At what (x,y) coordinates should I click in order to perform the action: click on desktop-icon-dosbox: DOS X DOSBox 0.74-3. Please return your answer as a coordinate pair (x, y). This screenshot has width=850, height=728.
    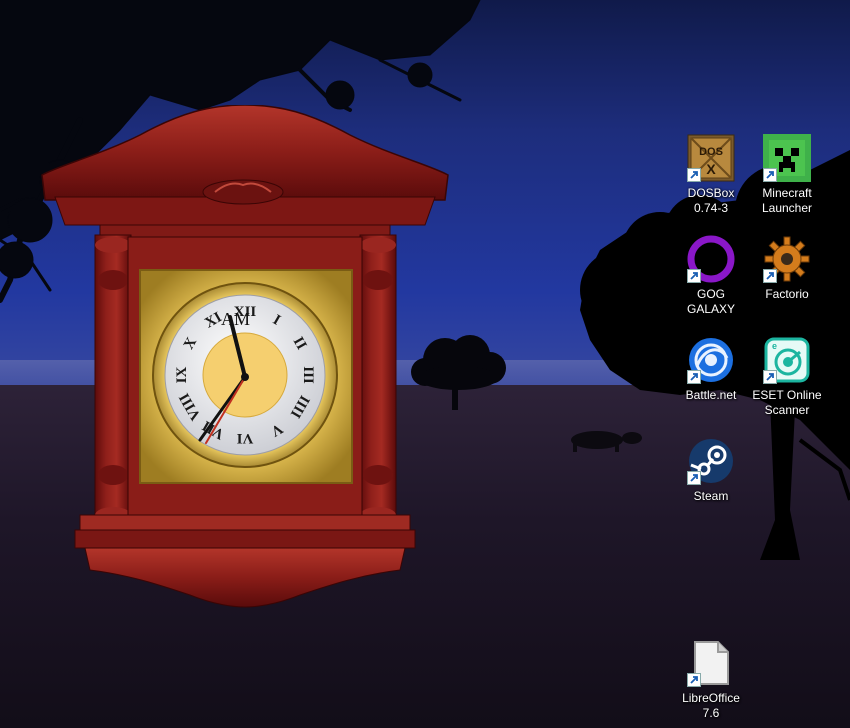
    Looking at the image, I should click on (711, 175).